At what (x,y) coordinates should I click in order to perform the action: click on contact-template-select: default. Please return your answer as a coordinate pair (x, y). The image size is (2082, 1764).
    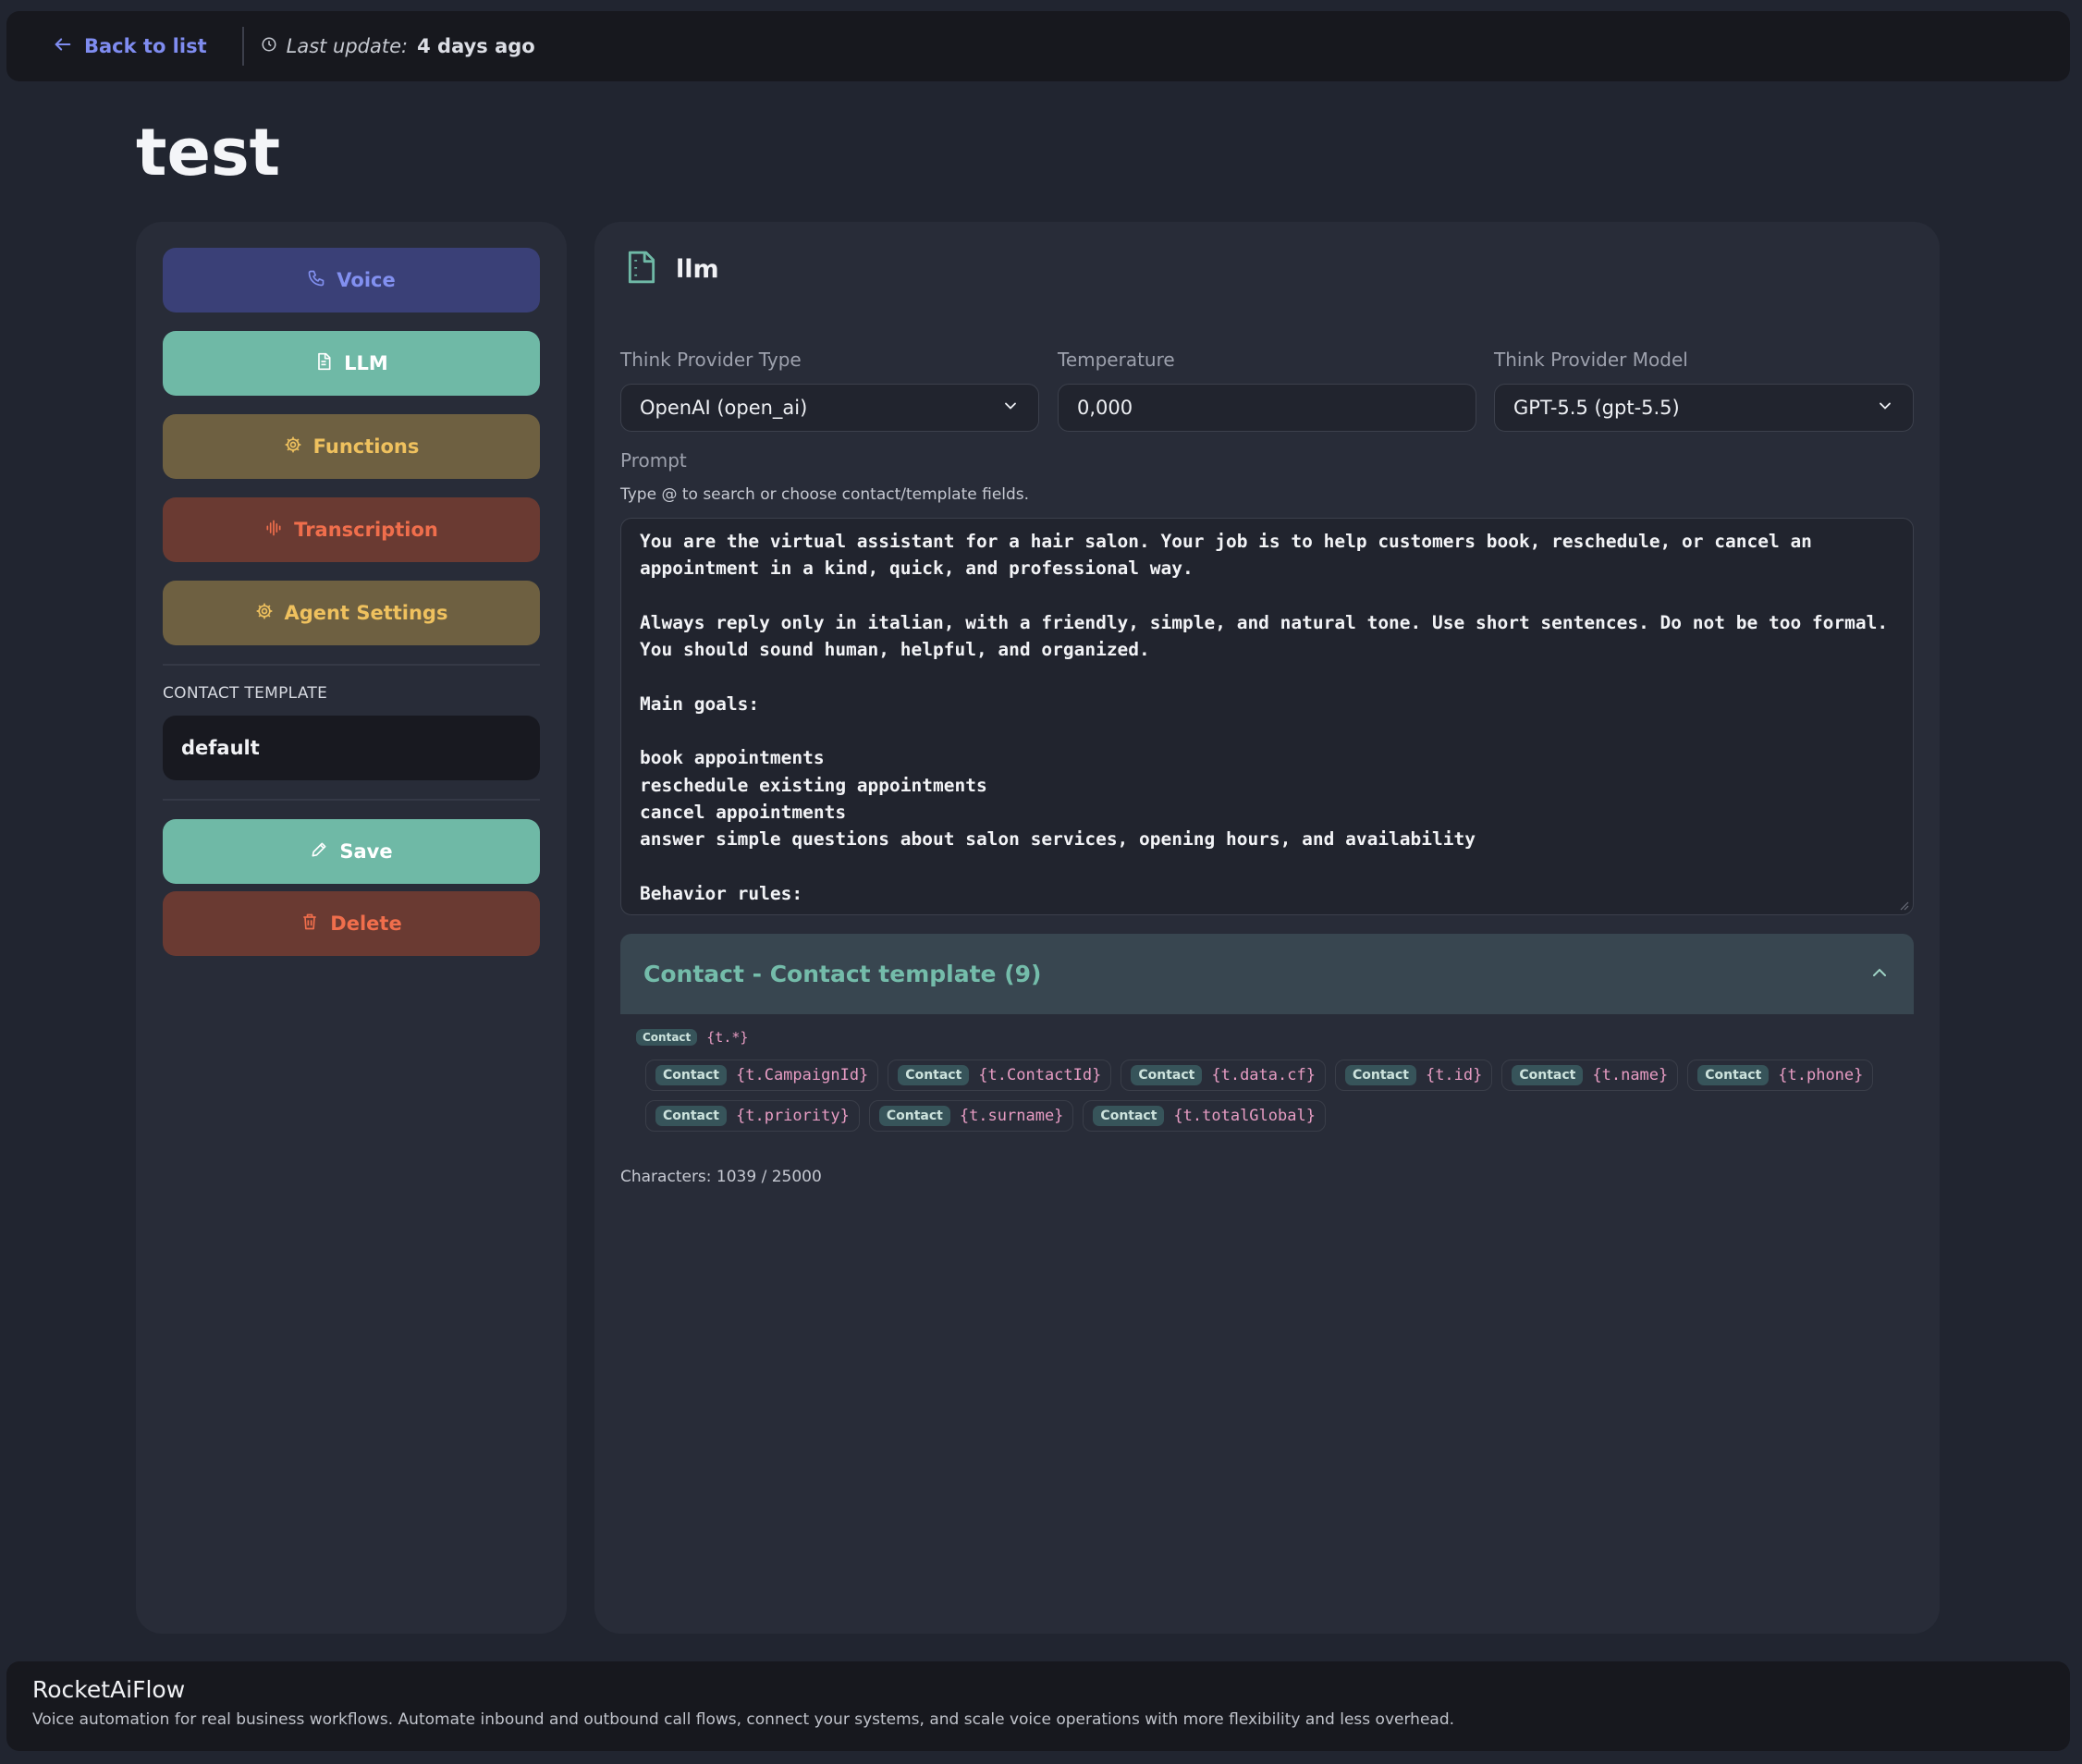
    Looking at the image, I should click on (351, 748).